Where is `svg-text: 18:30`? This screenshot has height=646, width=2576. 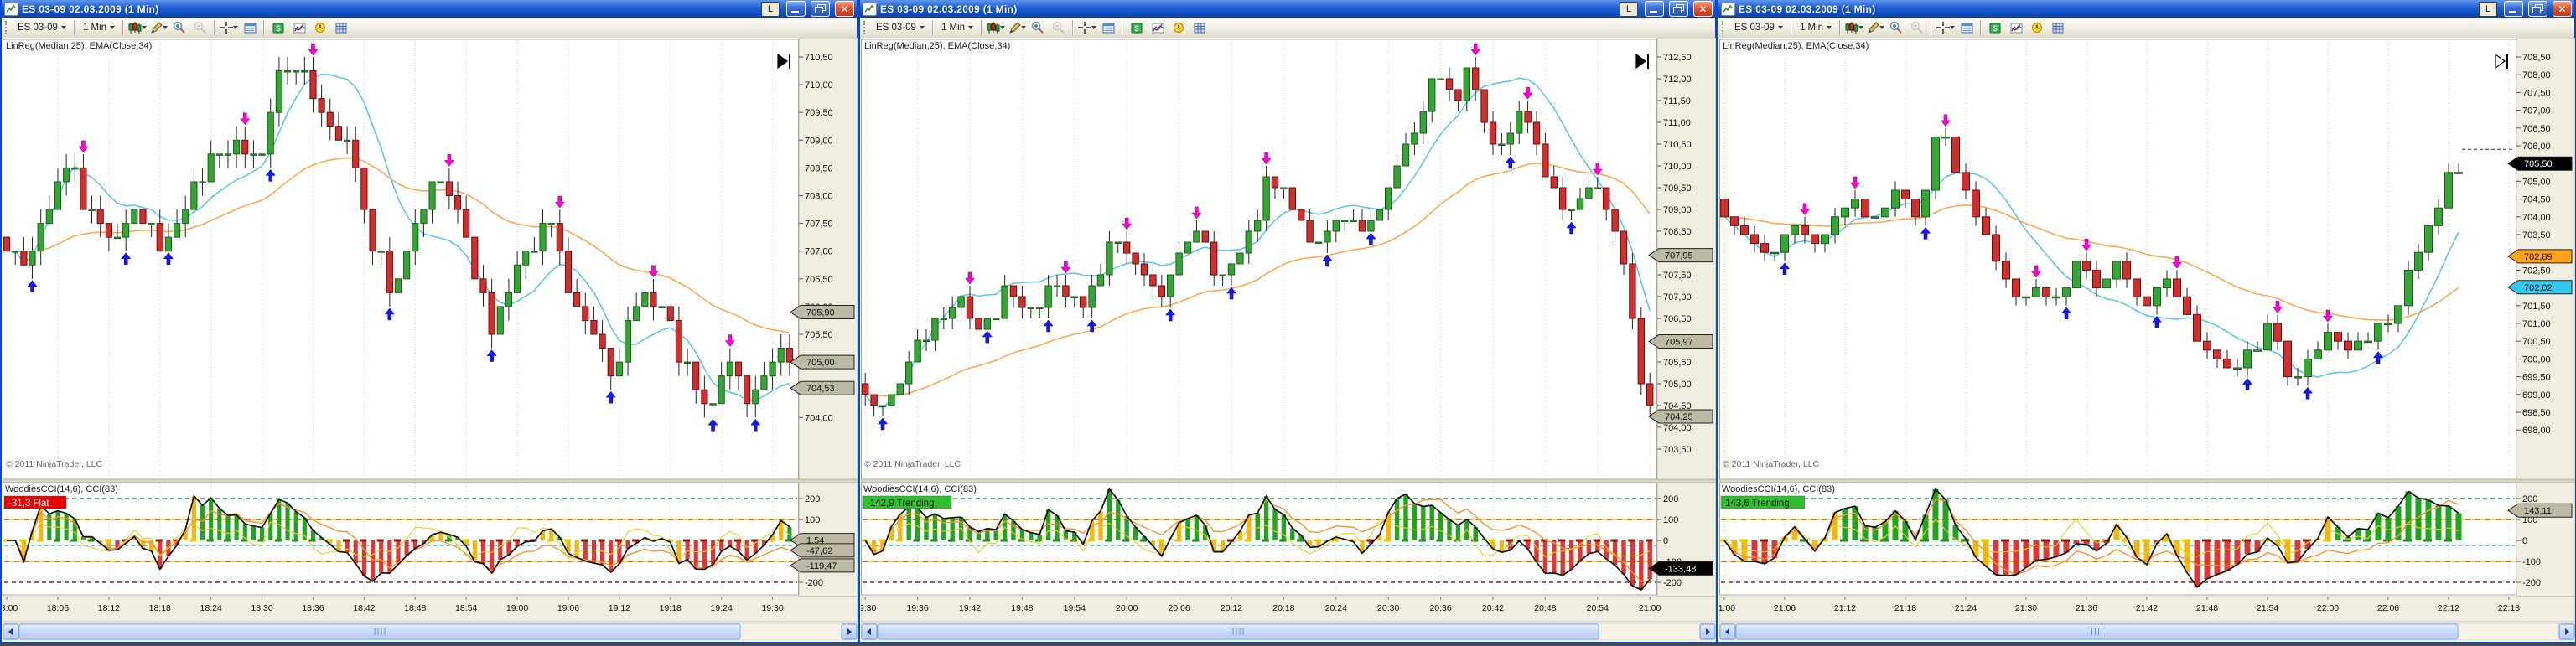 svg-text: 18:30 is located at coordinates (261, 608).